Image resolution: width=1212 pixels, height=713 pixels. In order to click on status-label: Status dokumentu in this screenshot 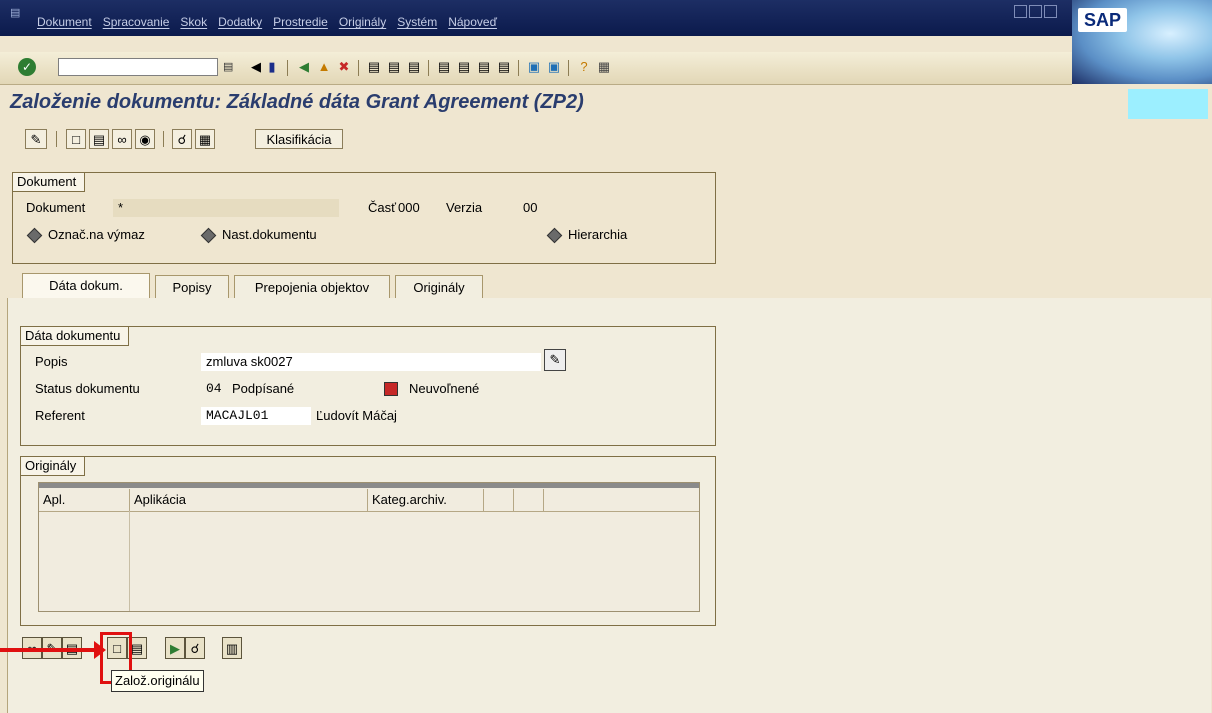, I will do `click(87, 388)`.